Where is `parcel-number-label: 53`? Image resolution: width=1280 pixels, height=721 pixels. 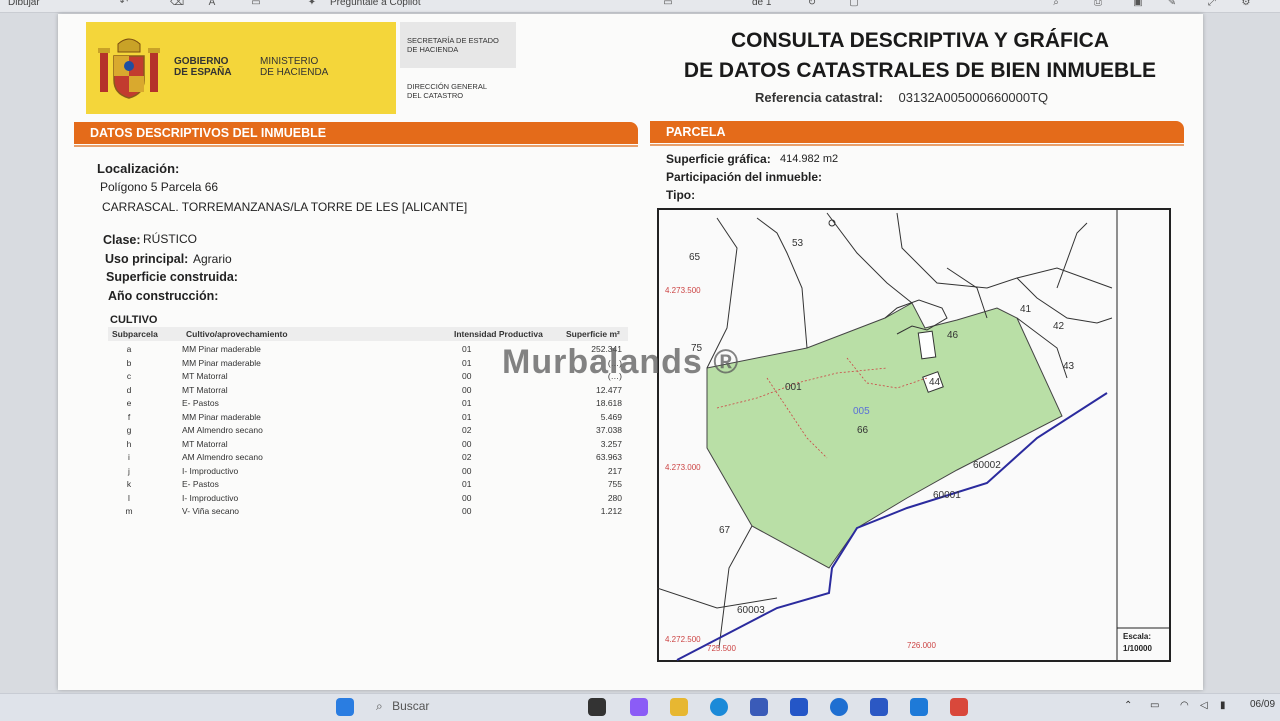 parcel-number-label: 53 is located at coordinates (798, 243).